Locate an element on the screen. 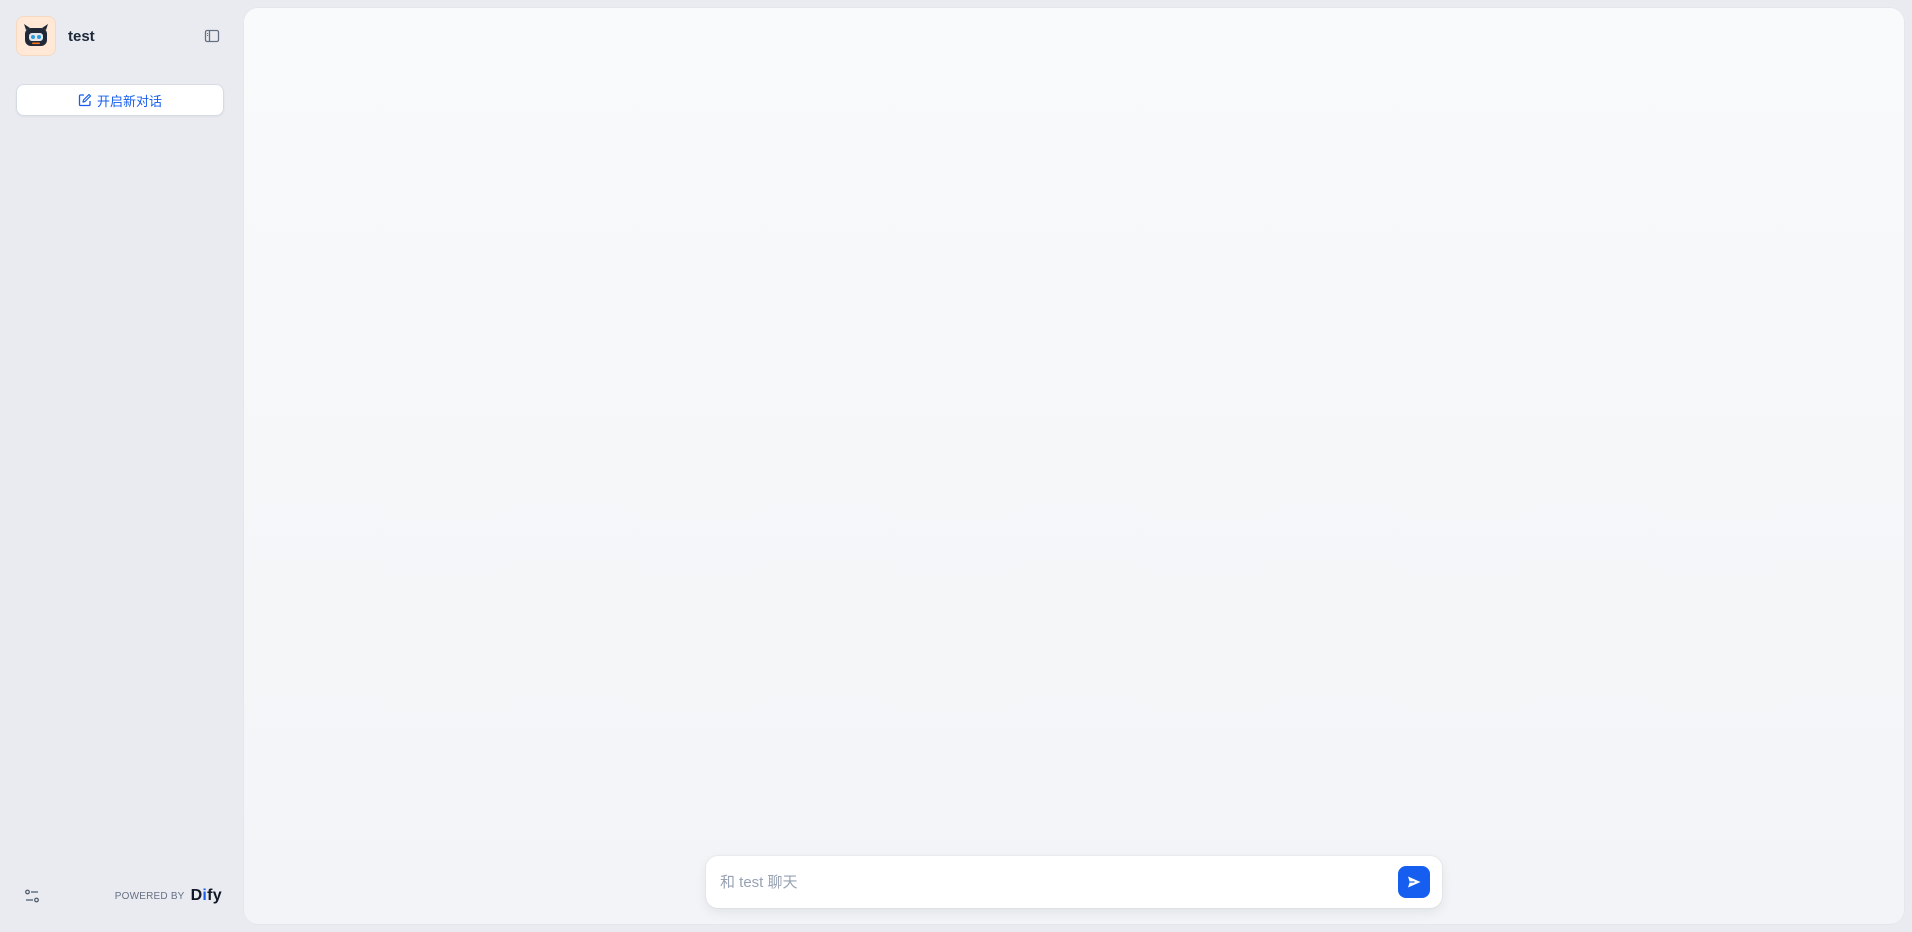 The height and width of the screenshot is (932, 1912). collapse-sidebar-button is located at coordinates (212, 36).